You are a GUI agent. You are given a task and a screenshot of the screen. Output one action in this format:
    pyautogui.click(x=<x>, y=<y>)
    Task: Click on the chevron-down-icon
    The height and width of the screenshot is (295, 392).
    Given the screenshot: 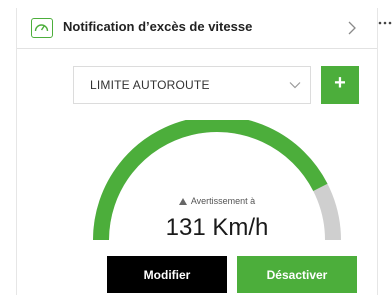 What is the action you would take?
    pyautogui.click(x=295, y=85)
    